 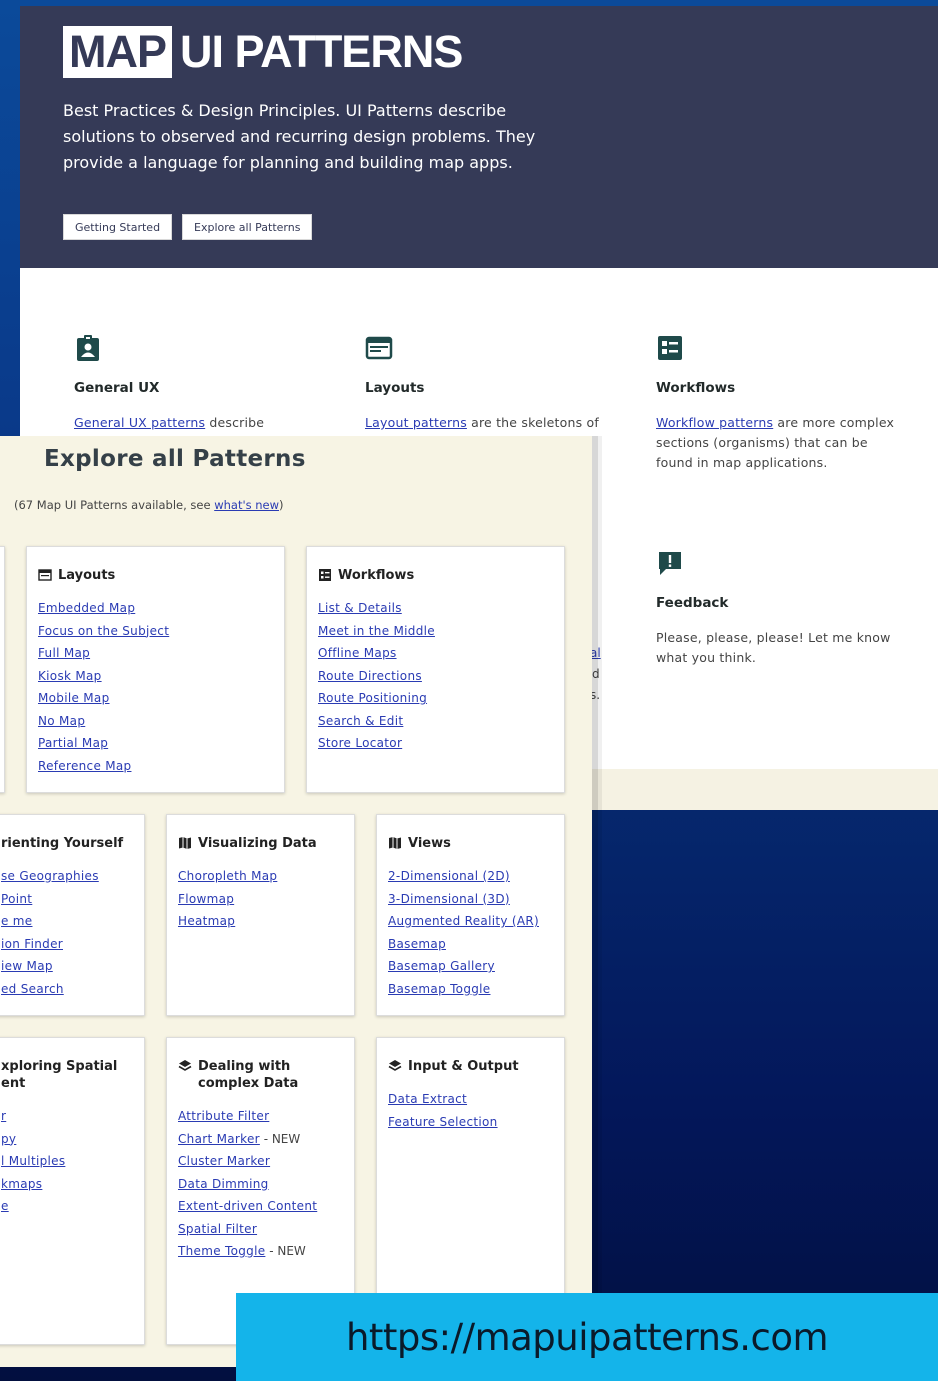 What do you see at coordinates (357, 653) in the screenshot?
I see `pattern-link-offline-maps: Offline Maps` at bounding box center [357, 653].